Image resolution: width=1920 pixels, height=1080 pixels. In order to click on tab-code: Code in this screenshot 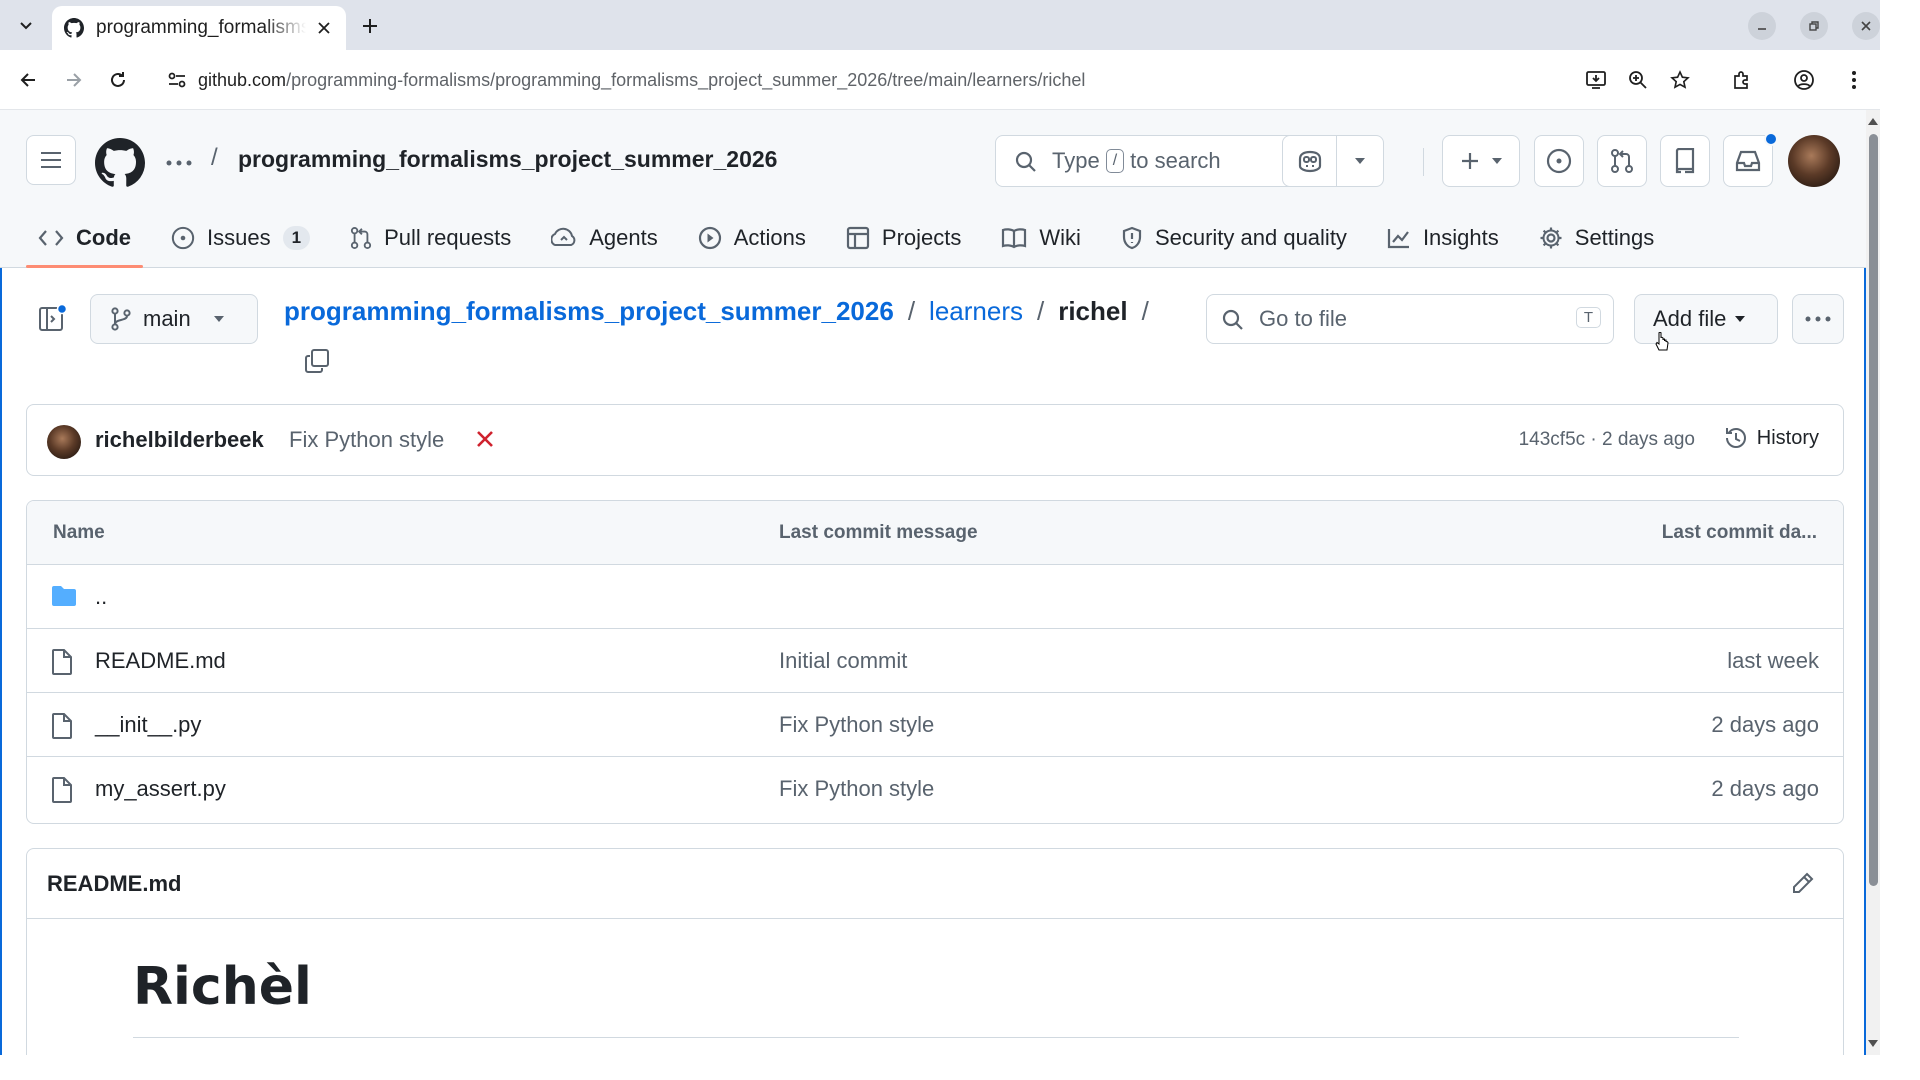, I will do `click(84, 239)`.